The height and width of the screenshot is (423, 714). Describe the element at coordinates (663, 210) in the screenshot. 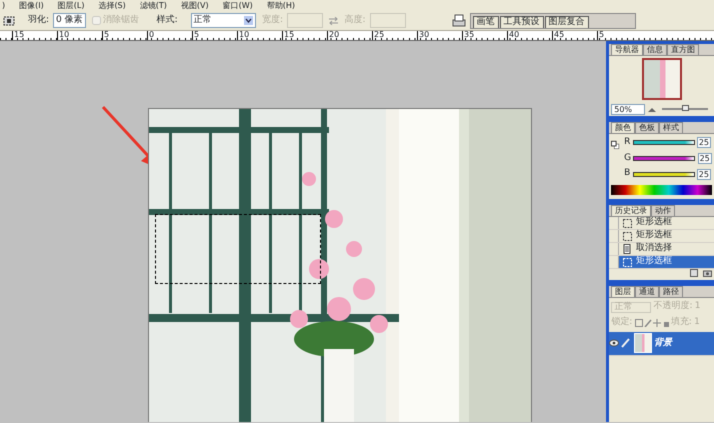

I see `panel-tab: 动作` at that location.